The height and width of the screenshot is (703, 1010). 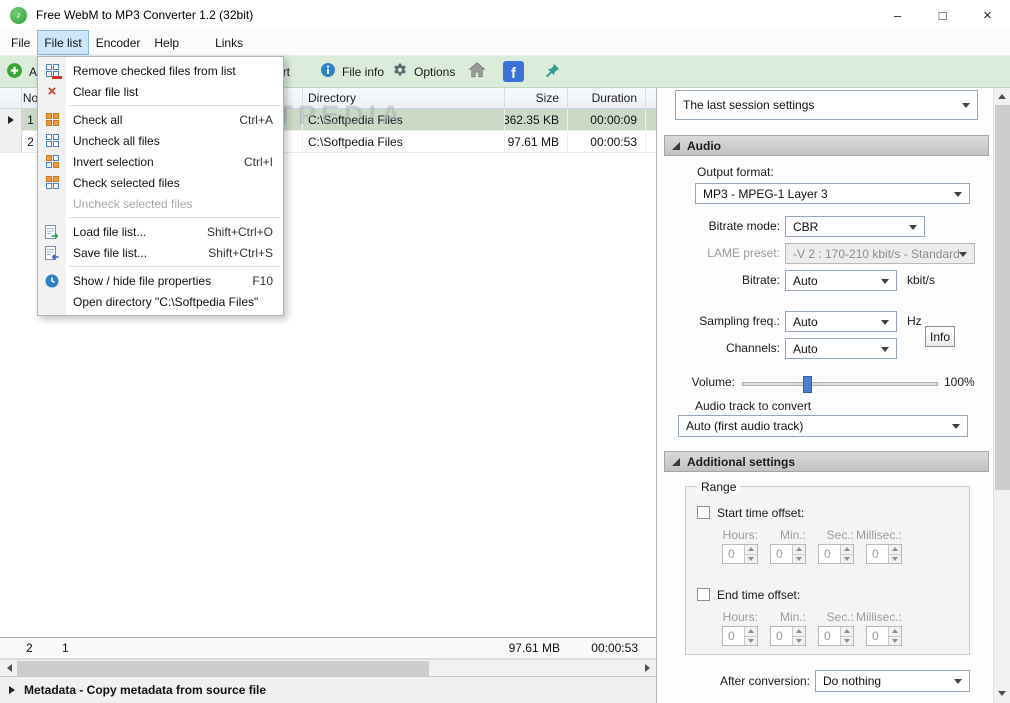 I want to click on home-button, so click(x=477, y=71).